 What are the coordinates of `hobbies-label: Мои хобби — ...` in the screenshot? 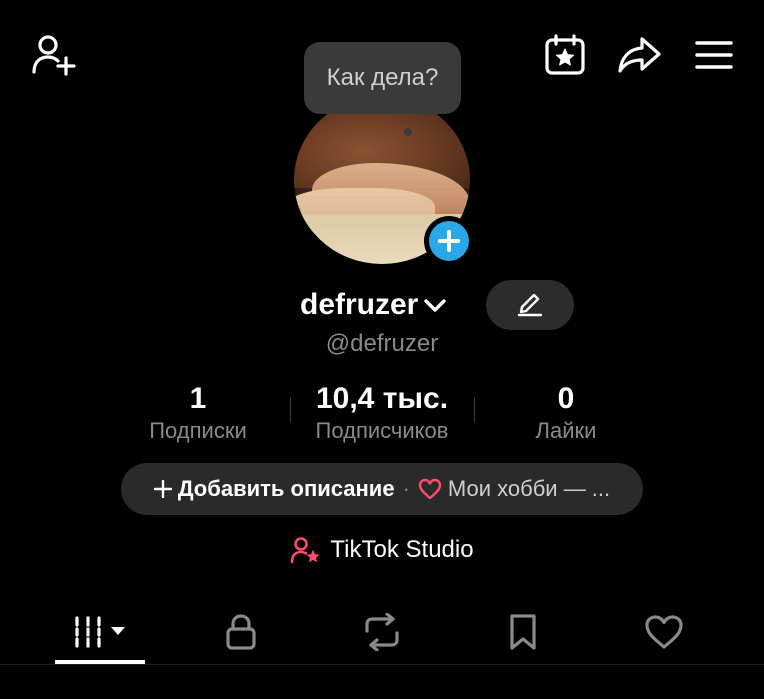 It's located at (529, 488).